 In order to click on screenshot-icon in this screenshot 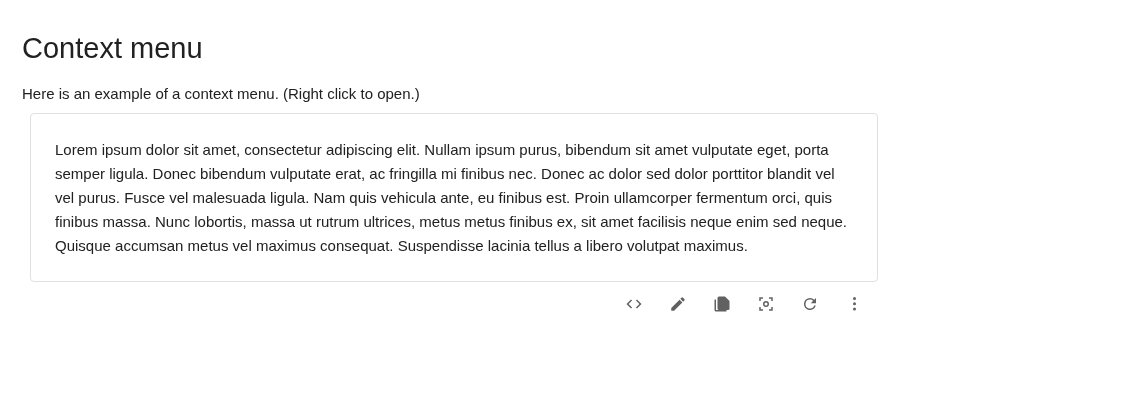, I will do `click(766, 304)`.